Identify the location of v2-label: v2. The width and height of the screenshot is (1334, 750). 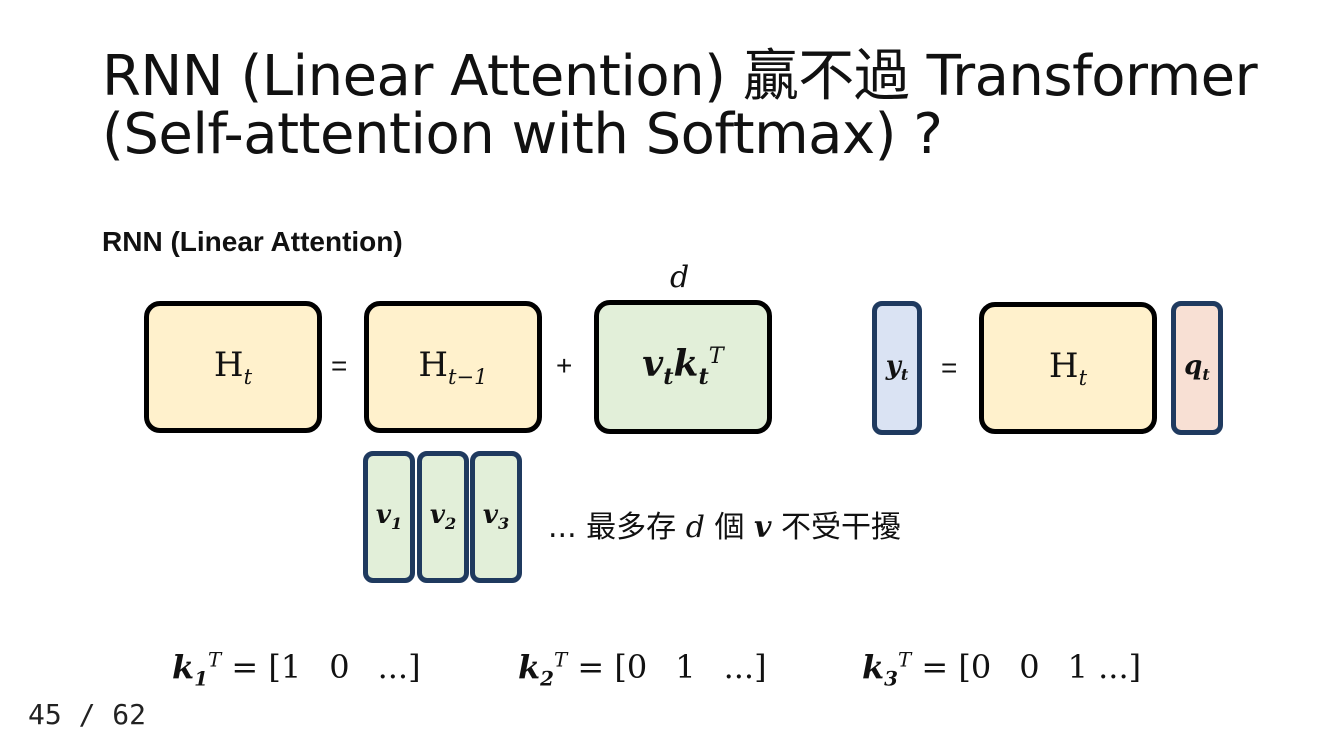
(443, 517).